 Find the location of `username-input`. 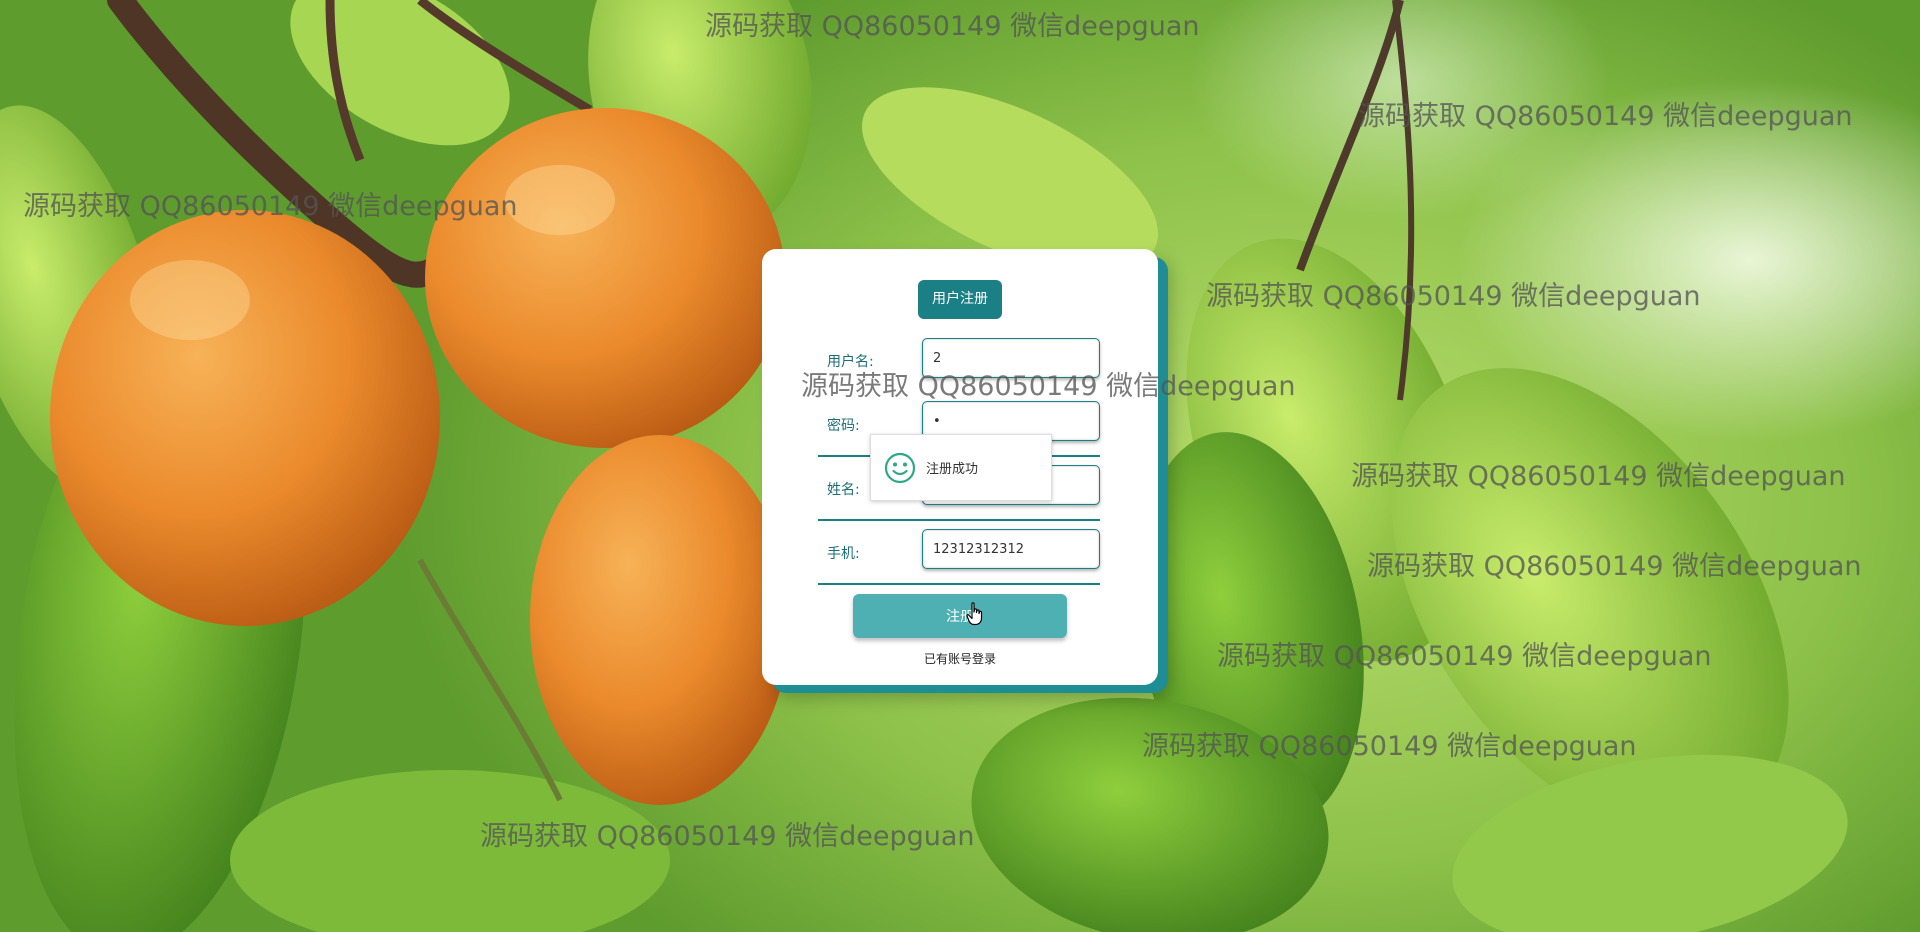

username-input is located at coordinates (1011, 358).